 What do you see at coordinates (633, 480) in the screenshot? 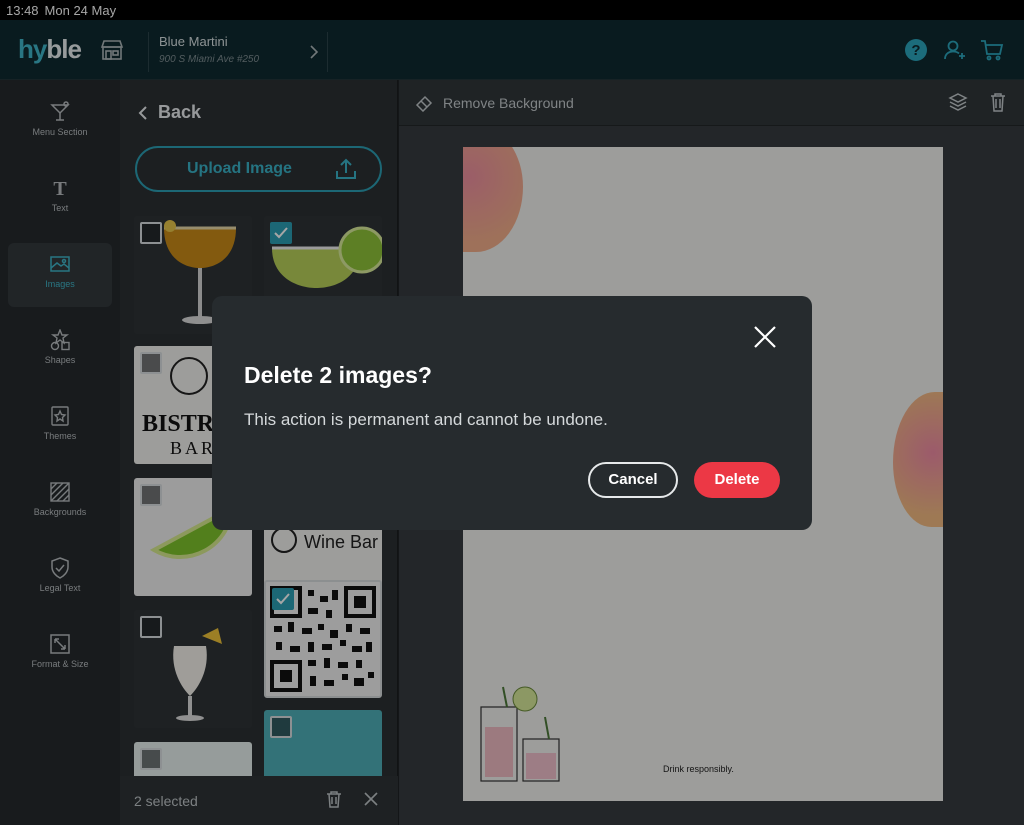
I see `cancel-button: Cancel` at bounding box center [633, 480].